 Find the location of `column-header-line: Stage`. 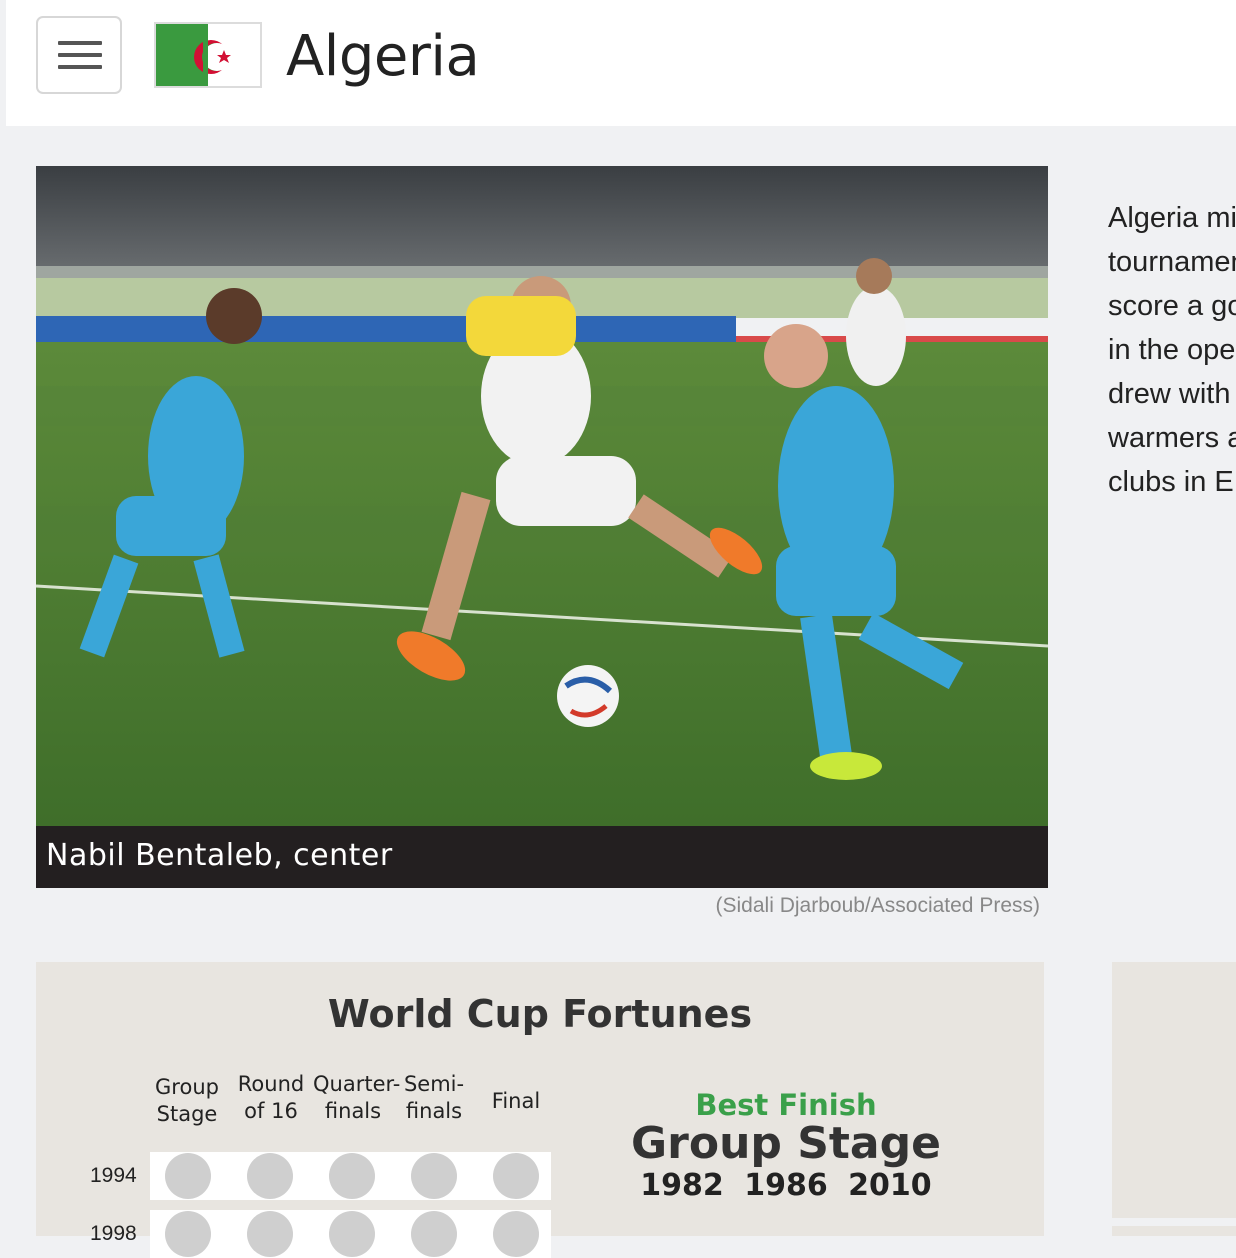

column-header-line: Stage is located at coordinates (187, 1114).